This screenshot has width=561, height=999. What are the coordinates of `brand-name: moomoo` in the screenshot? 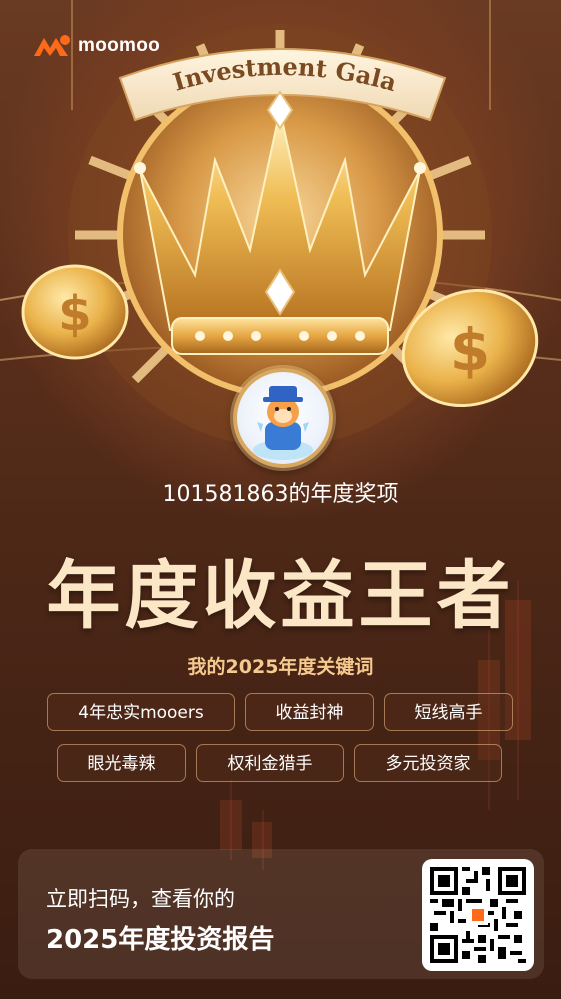 It's located at (119, 45).